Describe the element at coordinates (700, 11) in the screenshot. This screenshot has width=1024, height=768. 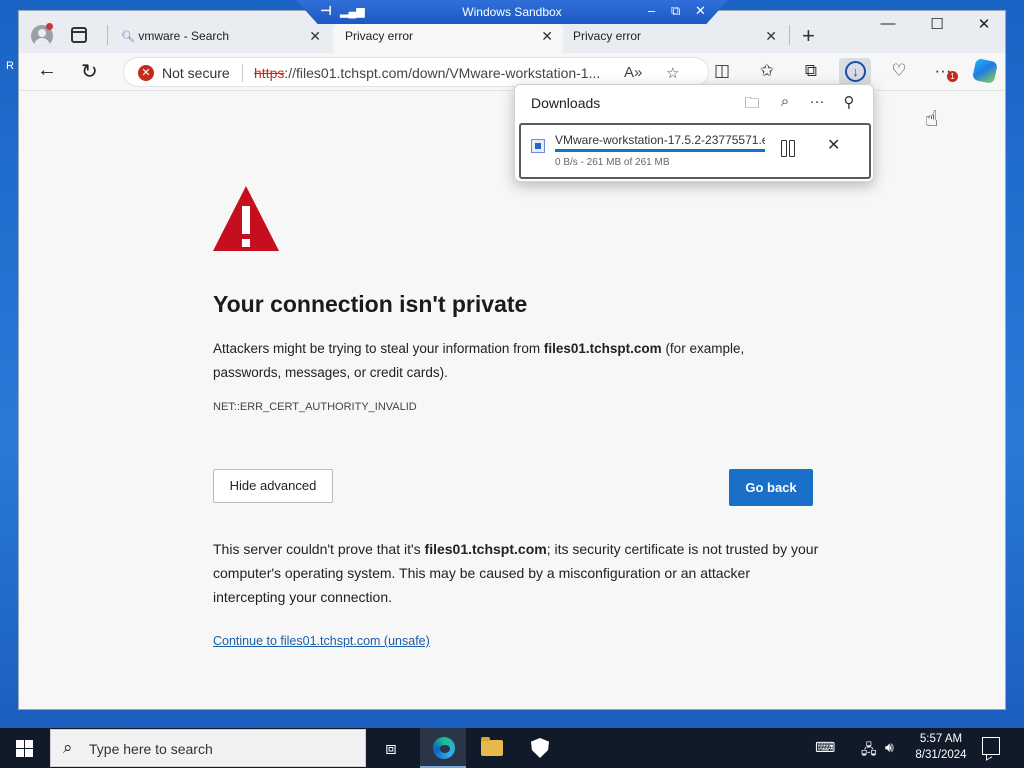
I see `sandbox-close-button: ✕` at that location.